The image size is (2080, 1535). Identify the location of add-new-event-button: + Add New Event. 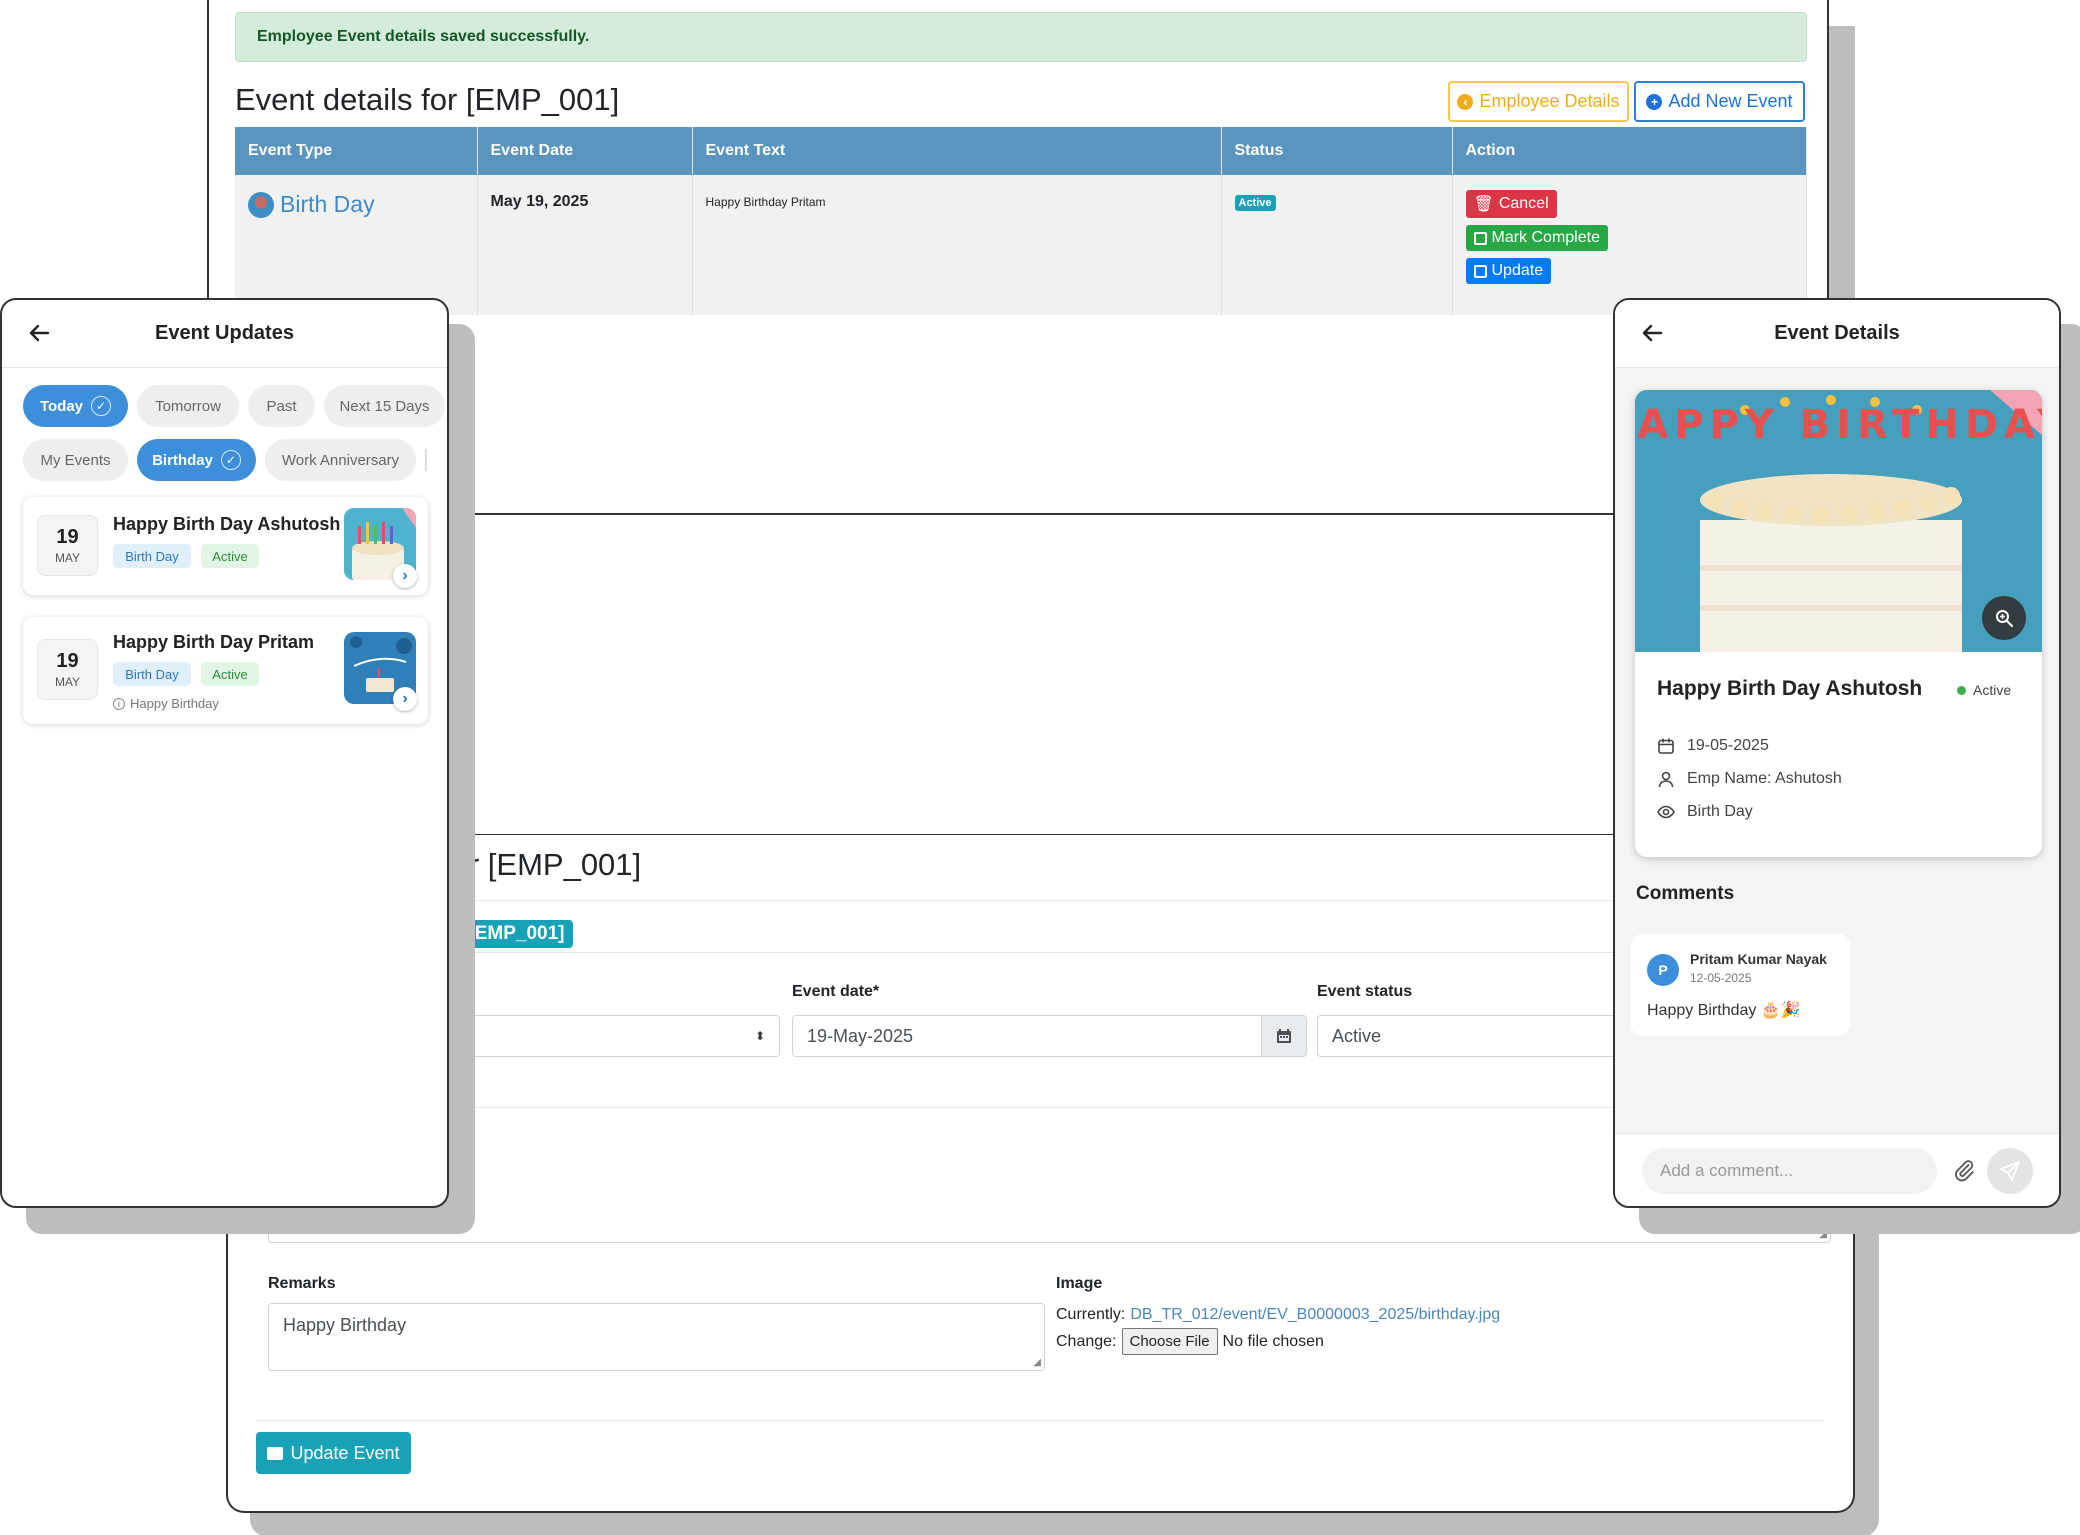
(1719, 101).